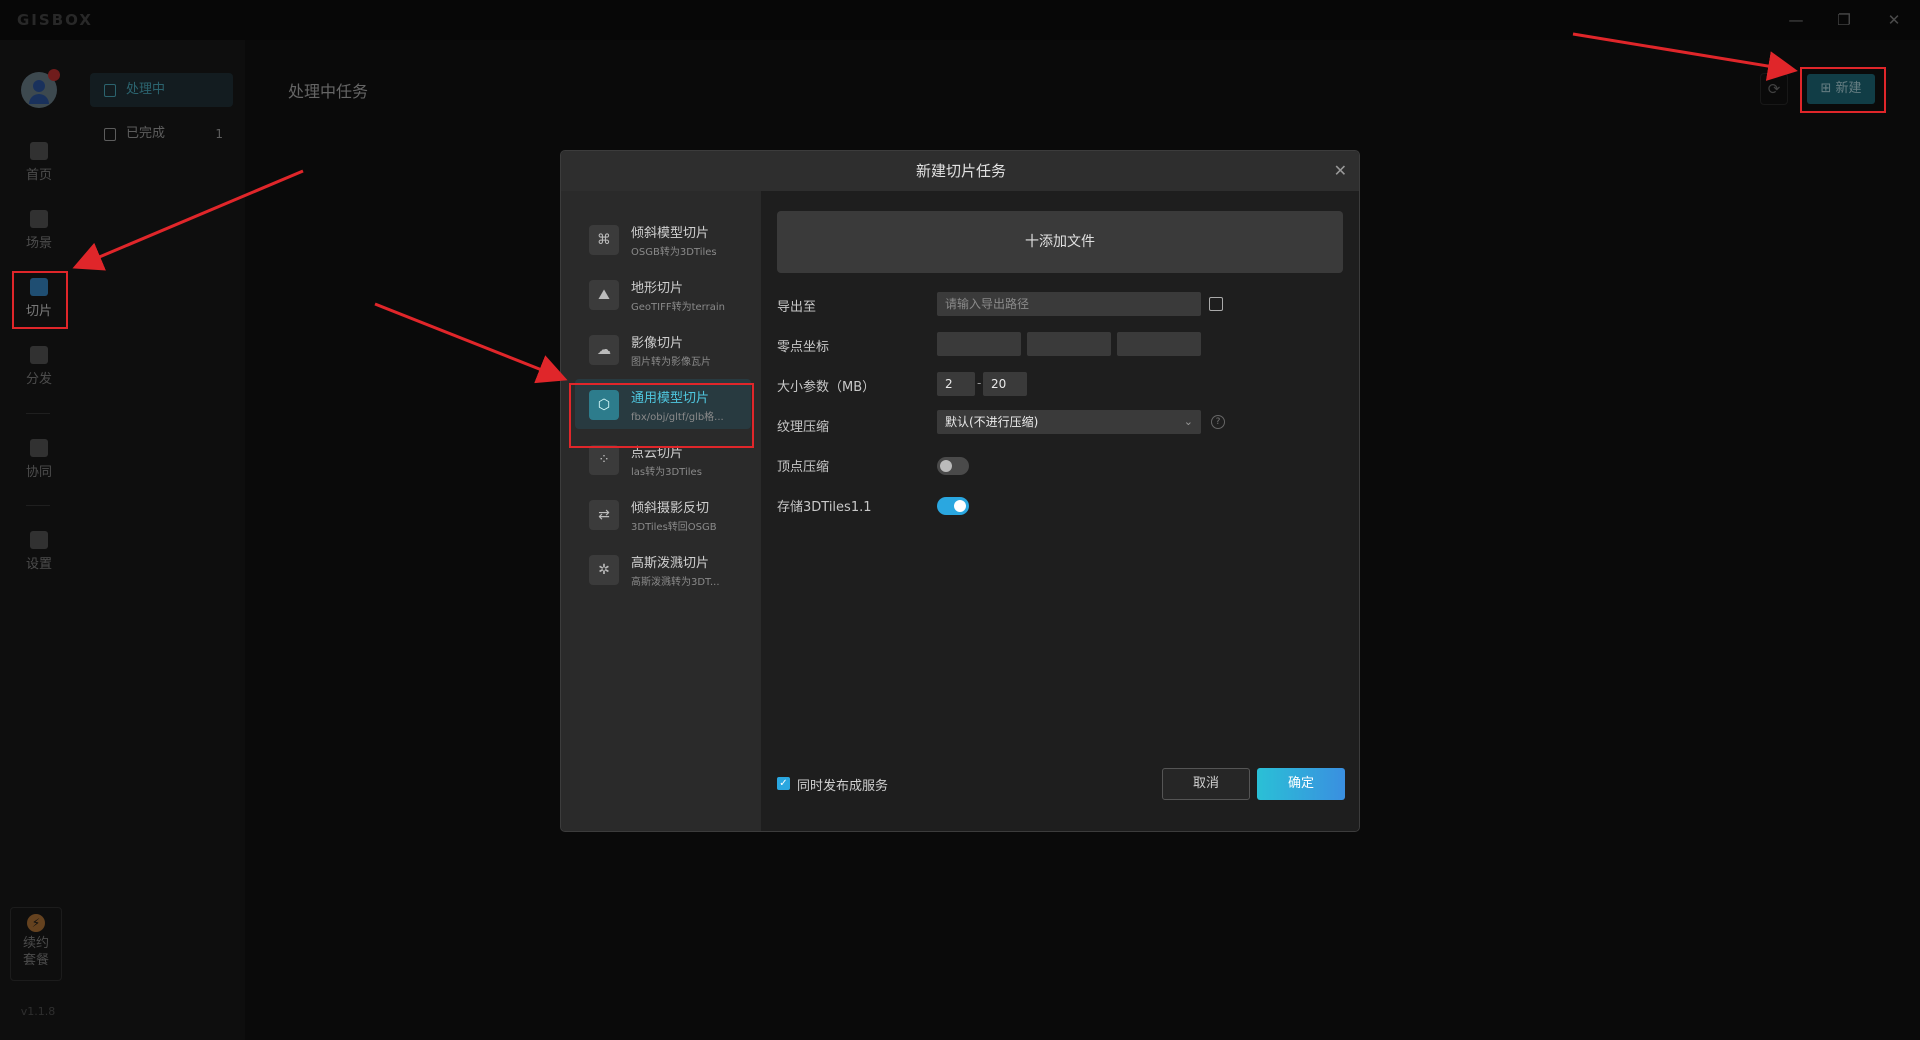 The image size is (1920, 1040). Describe the element at coordinates (188, 220) in the screenshot. I see `arrow-to-slice-nav` at that location.